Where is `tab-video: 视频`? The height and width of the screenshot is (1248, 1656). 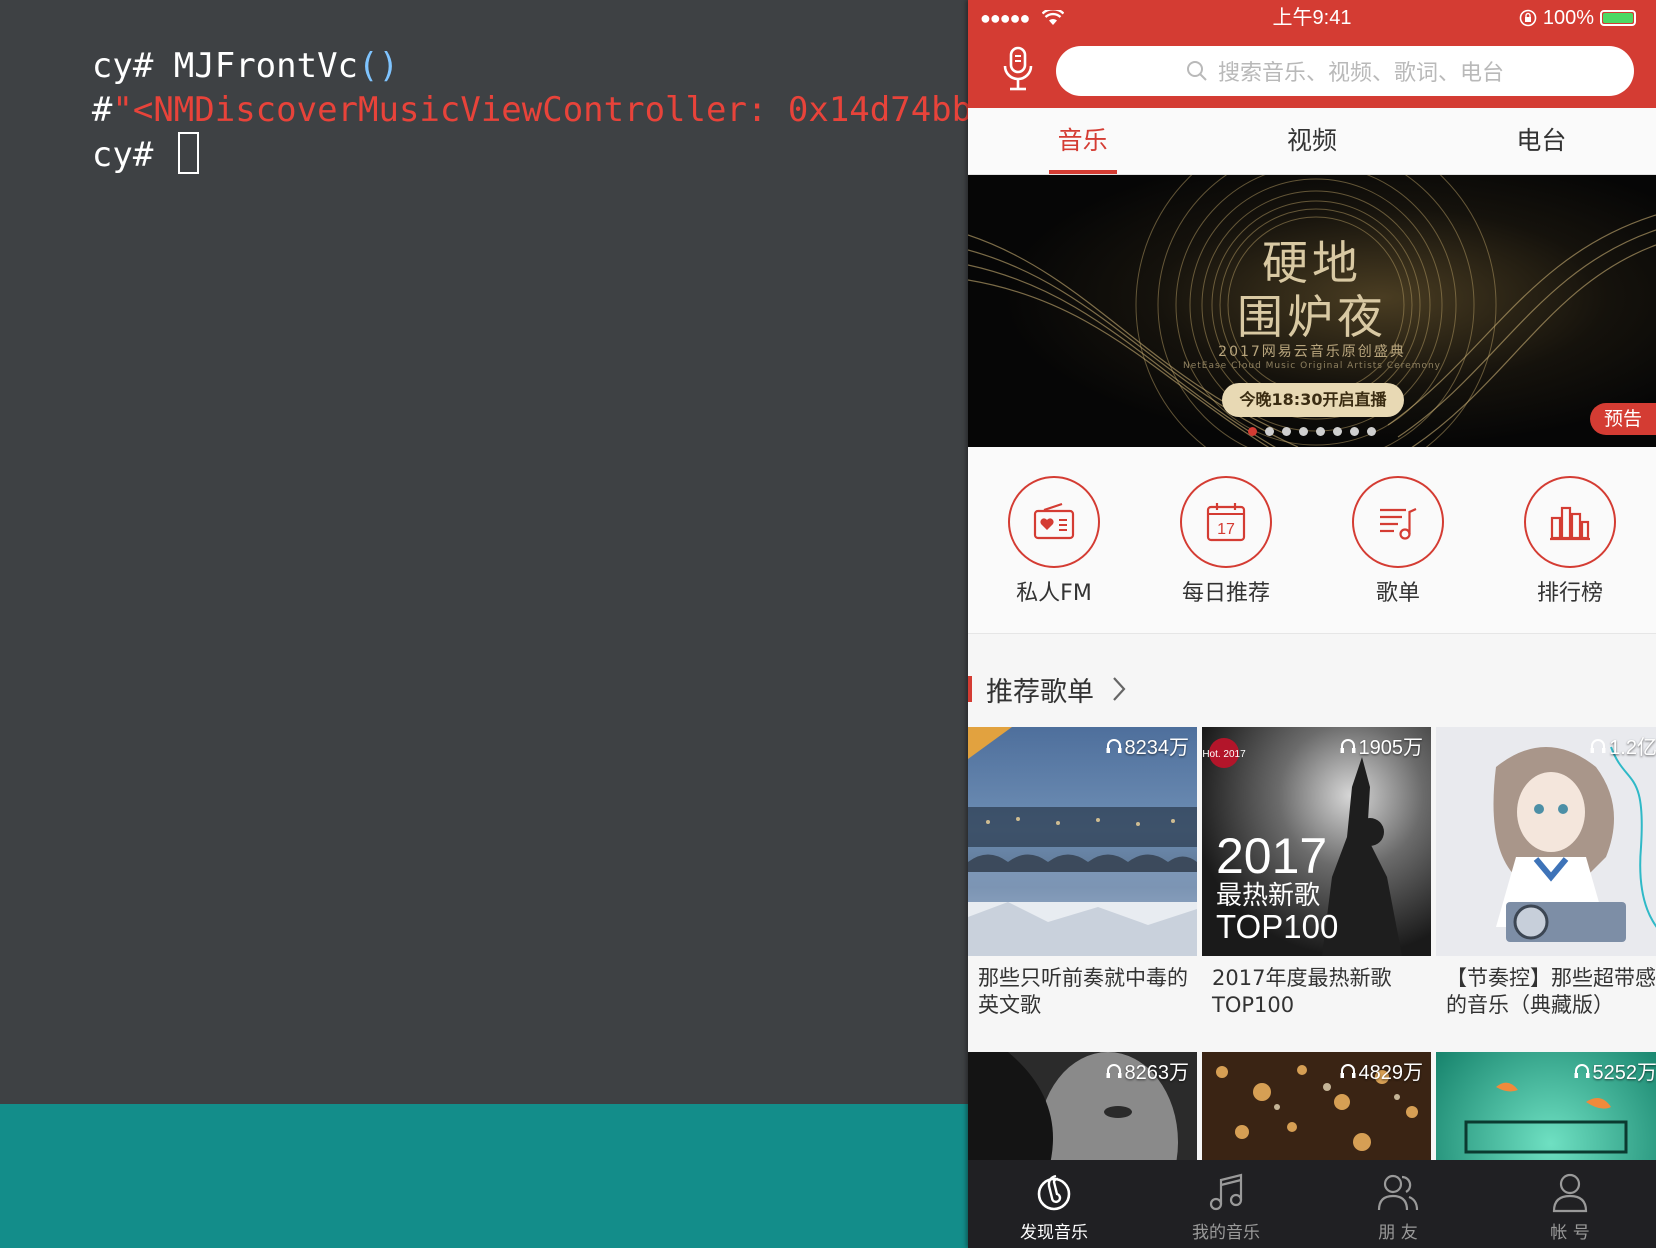 tab-video: 视频 is located at coordinates (1311, 141).